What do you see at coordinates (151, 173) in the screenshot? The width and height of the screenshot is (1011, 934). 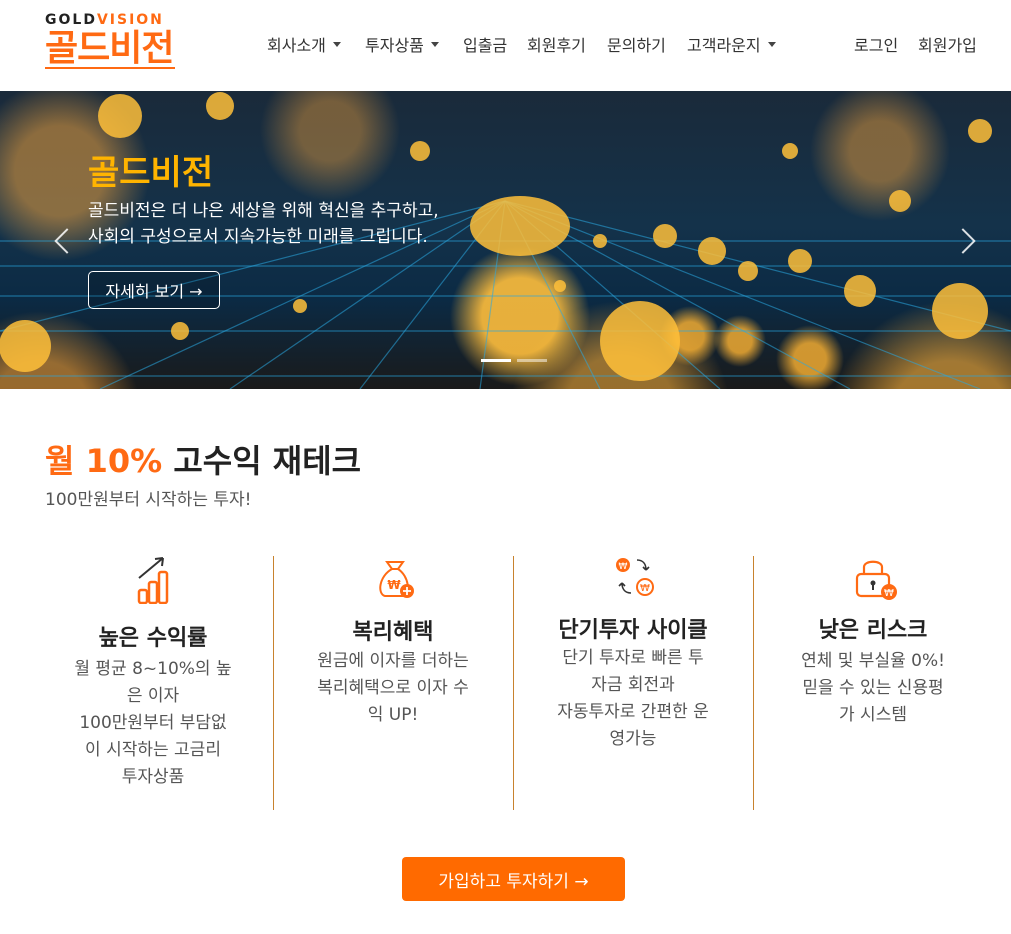 I see `hero-title: 골드비전` at bounding box center [151, 173].